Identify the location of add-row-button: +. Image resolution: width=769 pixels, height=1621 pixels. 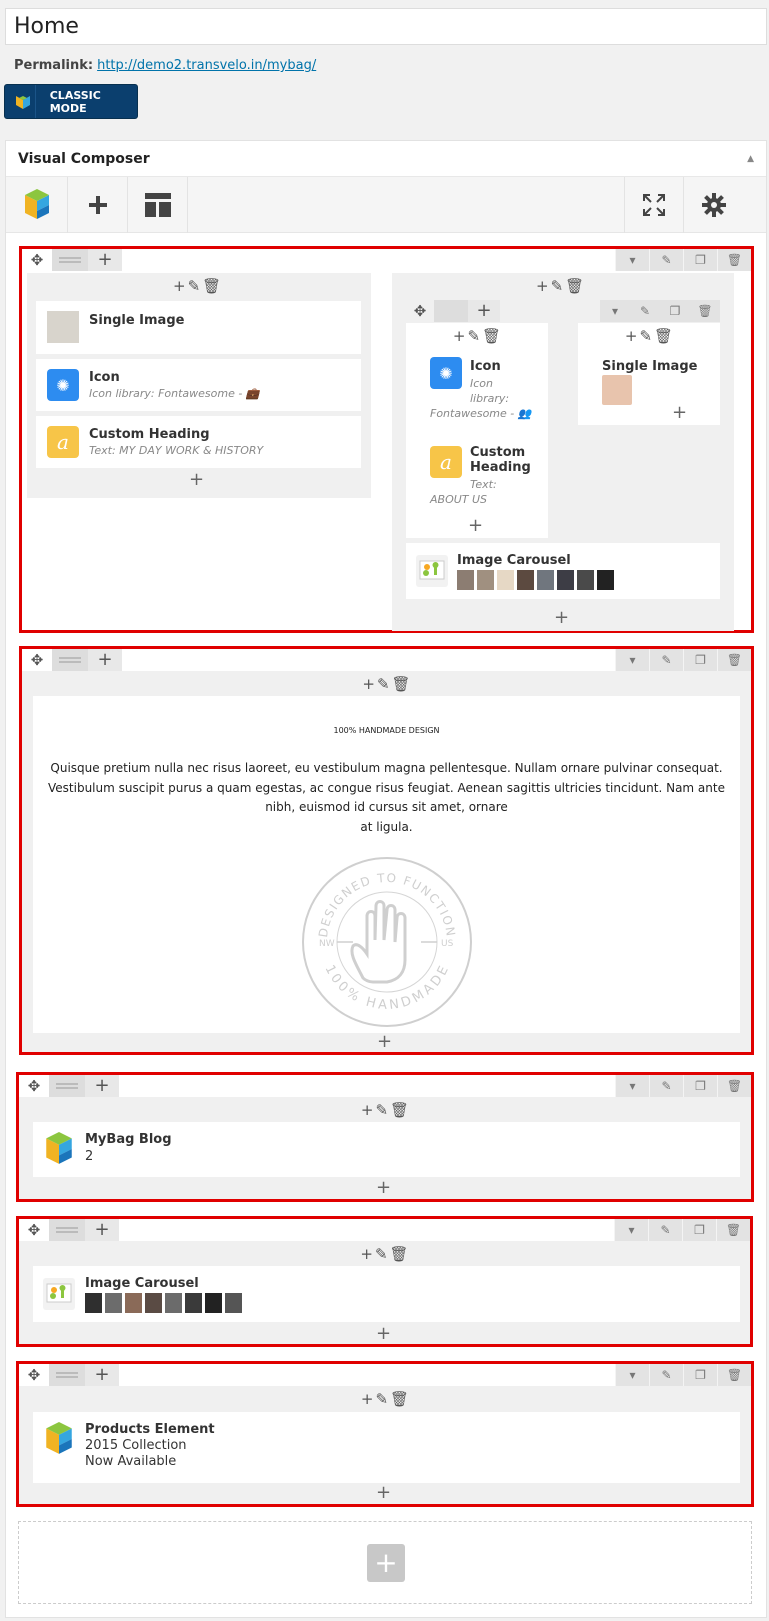
(386, 1563).